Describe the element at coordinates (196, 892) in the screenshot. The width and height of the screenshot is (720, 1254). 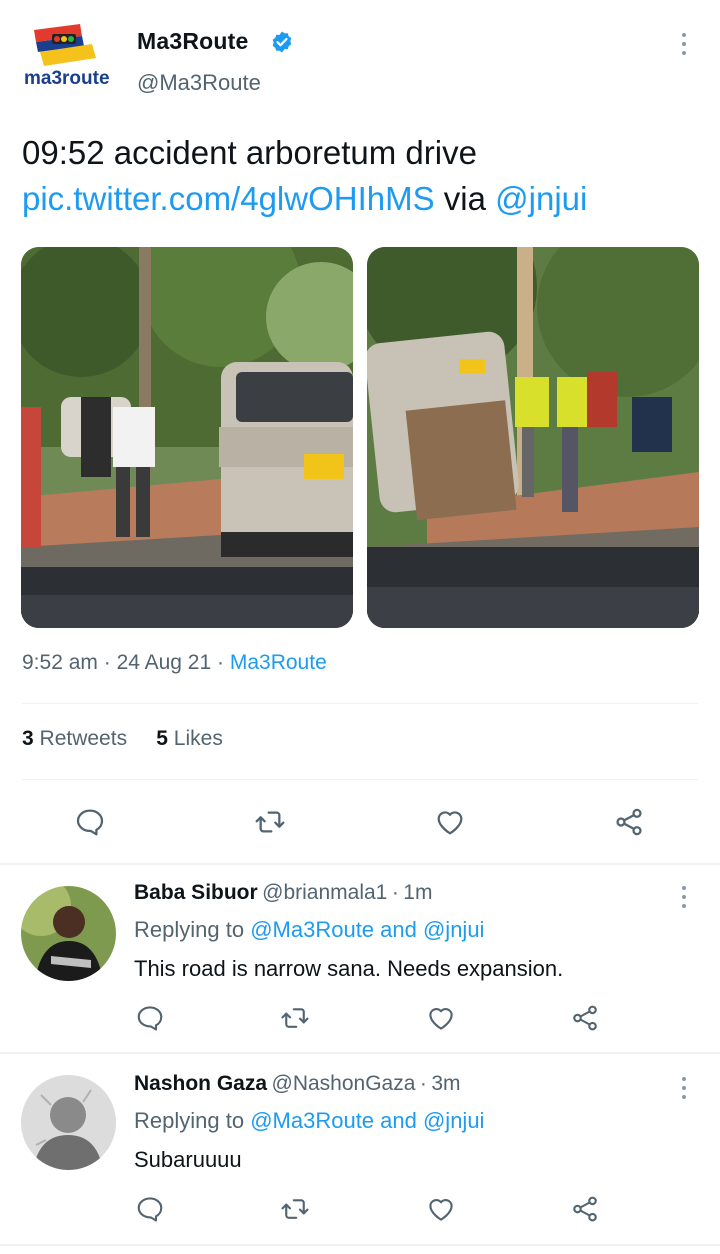
I see `reply-author-name: Baba Sibuor` at that location.